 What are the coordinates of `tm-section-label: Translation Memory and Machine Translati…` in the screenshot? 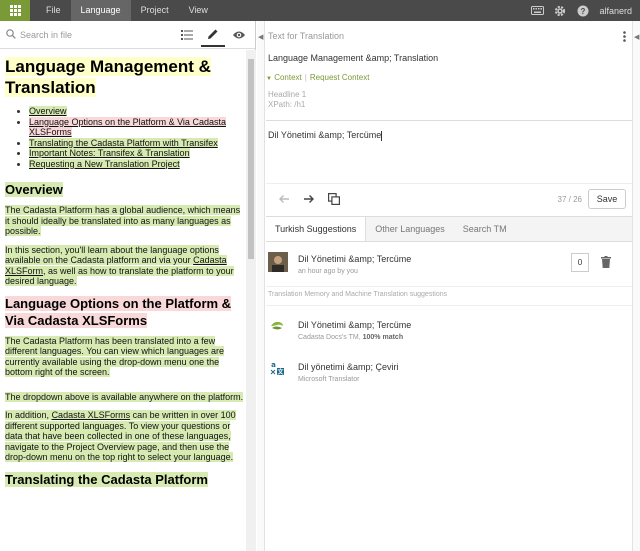 It's located at (358, 294).